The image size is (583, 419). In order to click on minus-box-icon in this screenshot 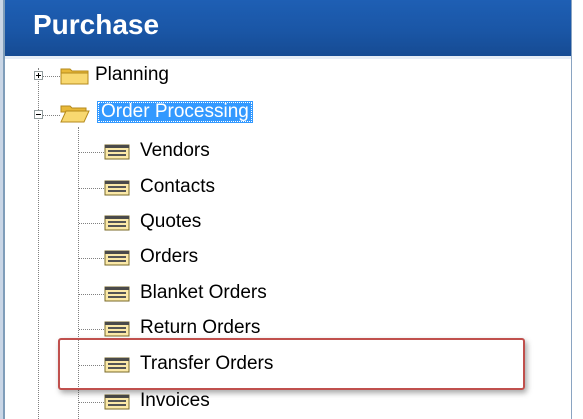, I will do `click(38, 114)`.